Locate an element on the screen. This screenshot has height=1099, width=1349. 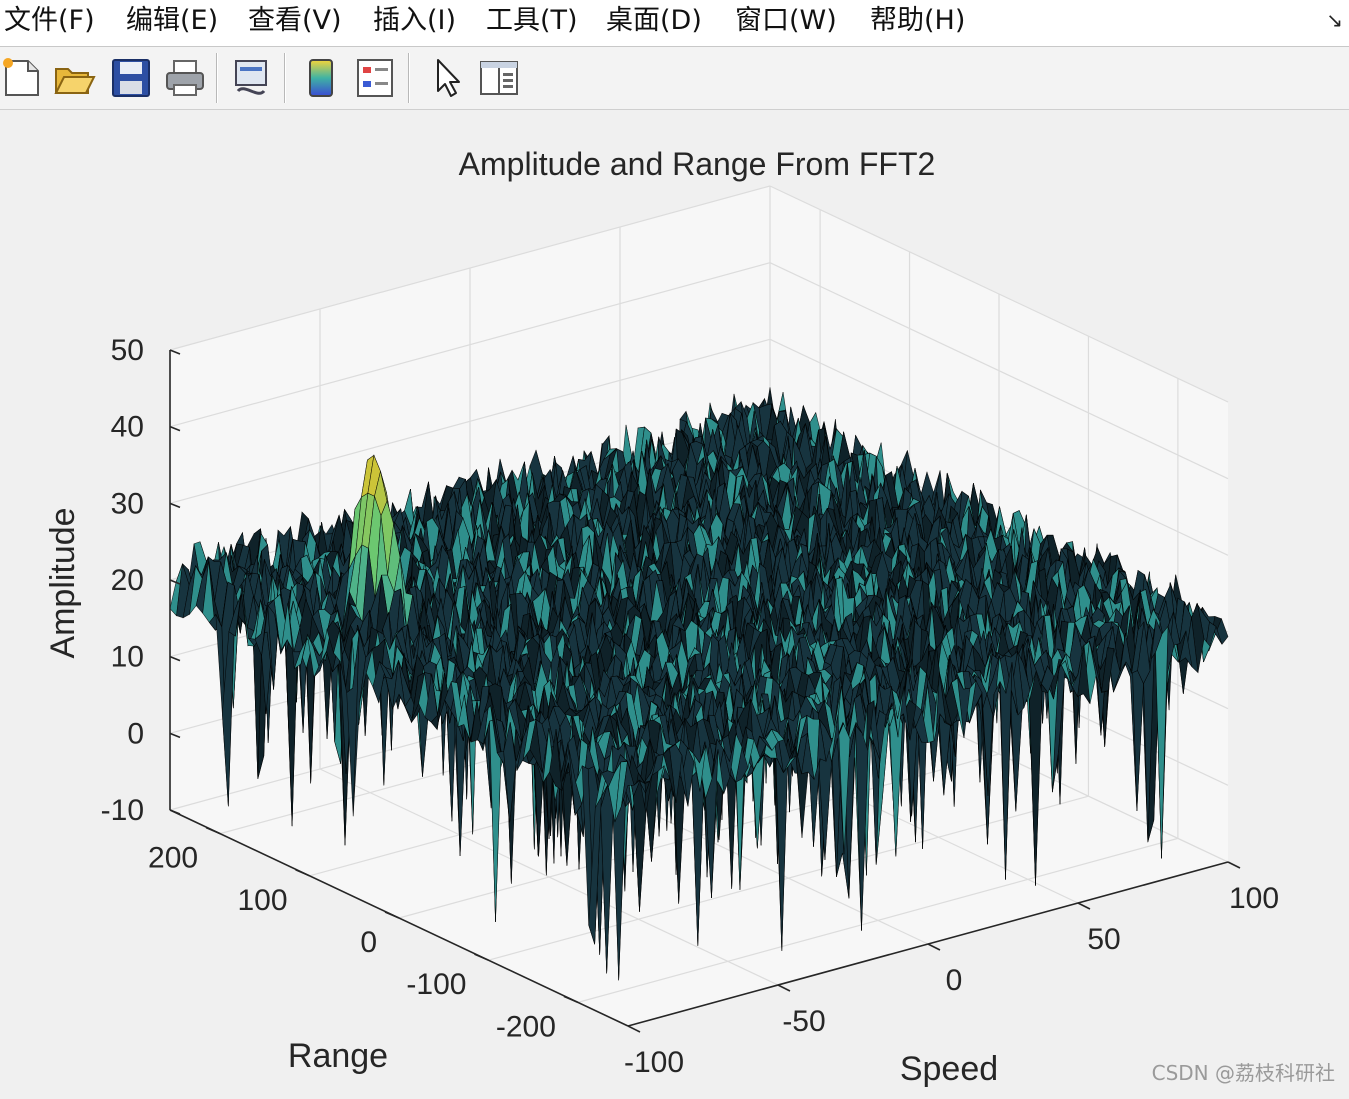
menu-desktop: 桌面(D) is located at coordinates (654, 21).